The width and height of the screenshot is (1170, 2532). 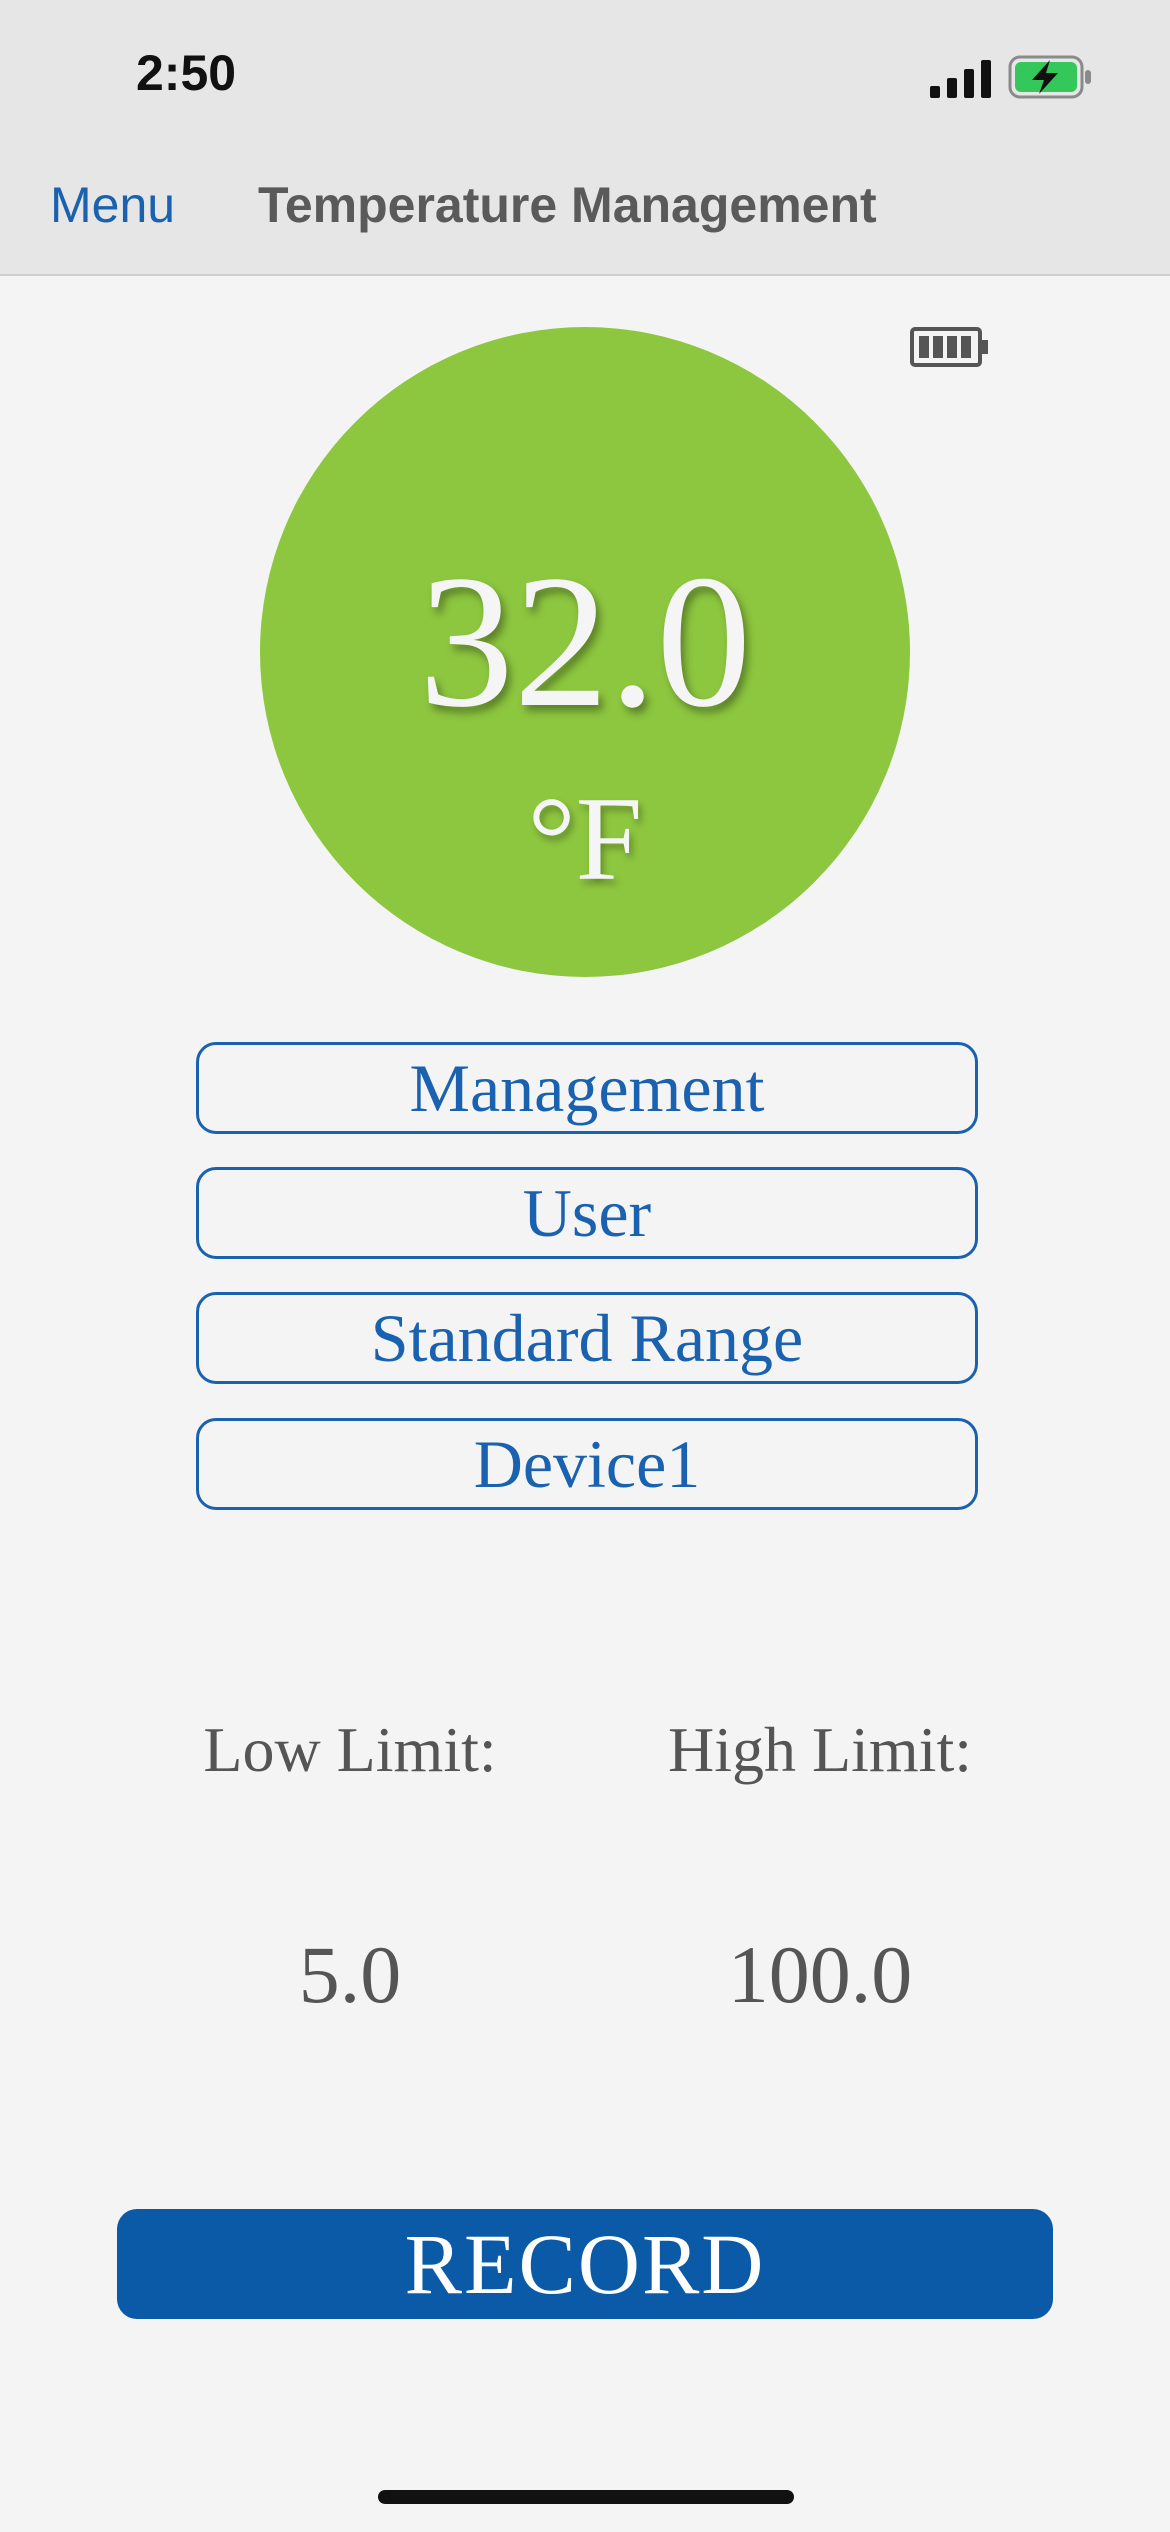 I want to click on high-limit-label: High Limit:, so click(x=820, y=1749).